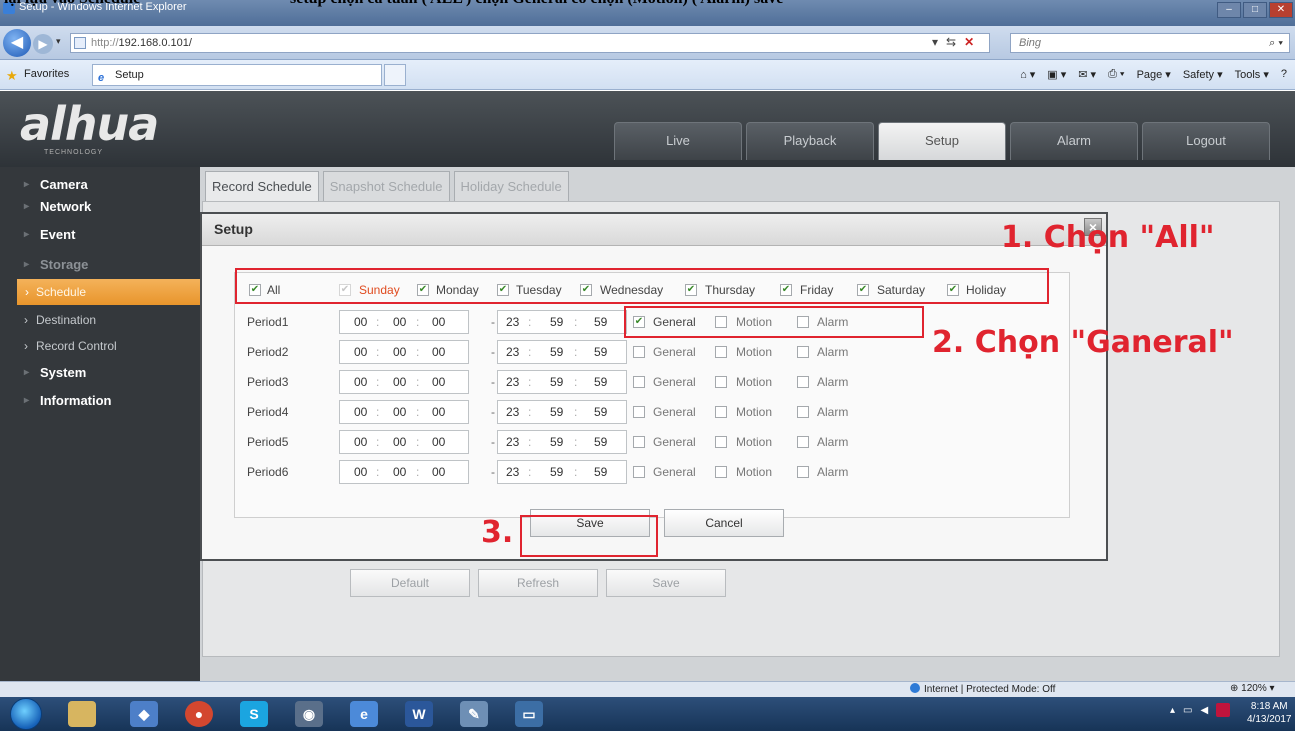 The width and height of the screenshot is (1295, 731). What do you see at coordinates (364, 714) in the screenshot?
I see `ie-taskbar-icon: e` at bounding box center [364, 714].